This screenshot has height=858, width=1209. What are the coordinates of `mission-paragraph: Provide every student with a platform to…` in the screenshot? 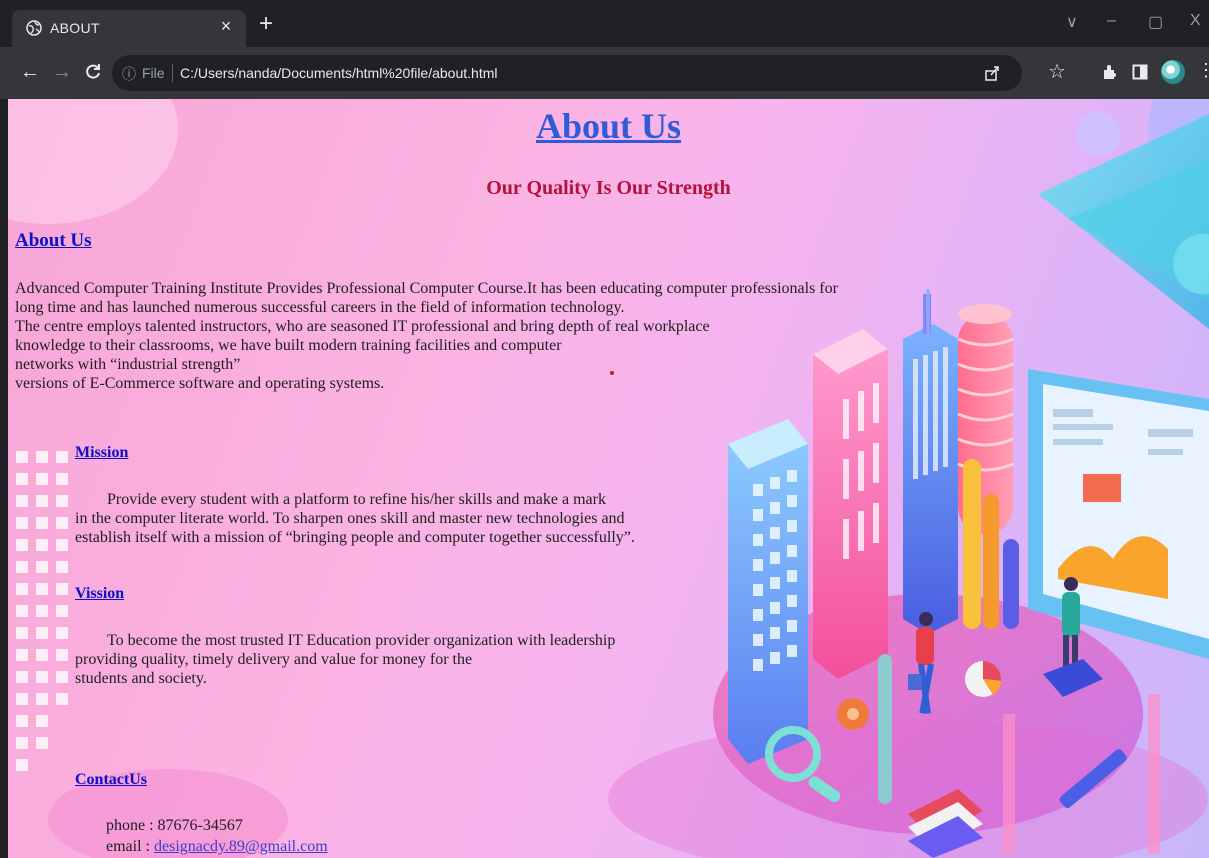 It's located at (355, 518).